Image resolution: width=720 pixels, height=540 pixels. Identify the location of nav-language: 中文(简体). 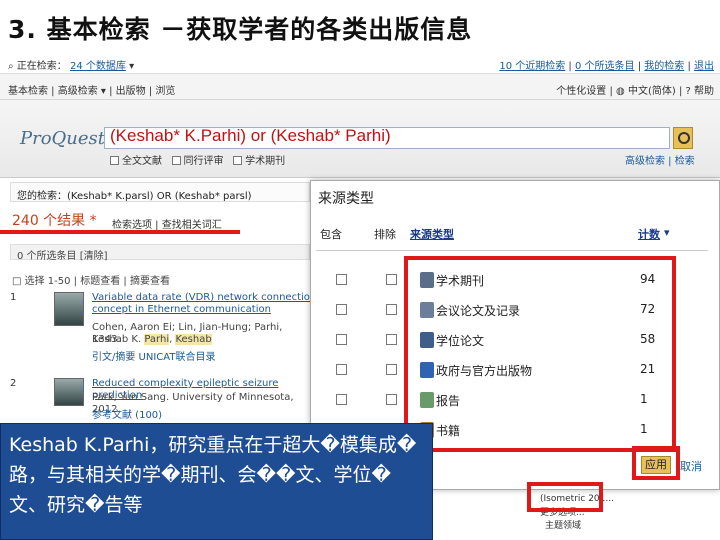
(652, 91).